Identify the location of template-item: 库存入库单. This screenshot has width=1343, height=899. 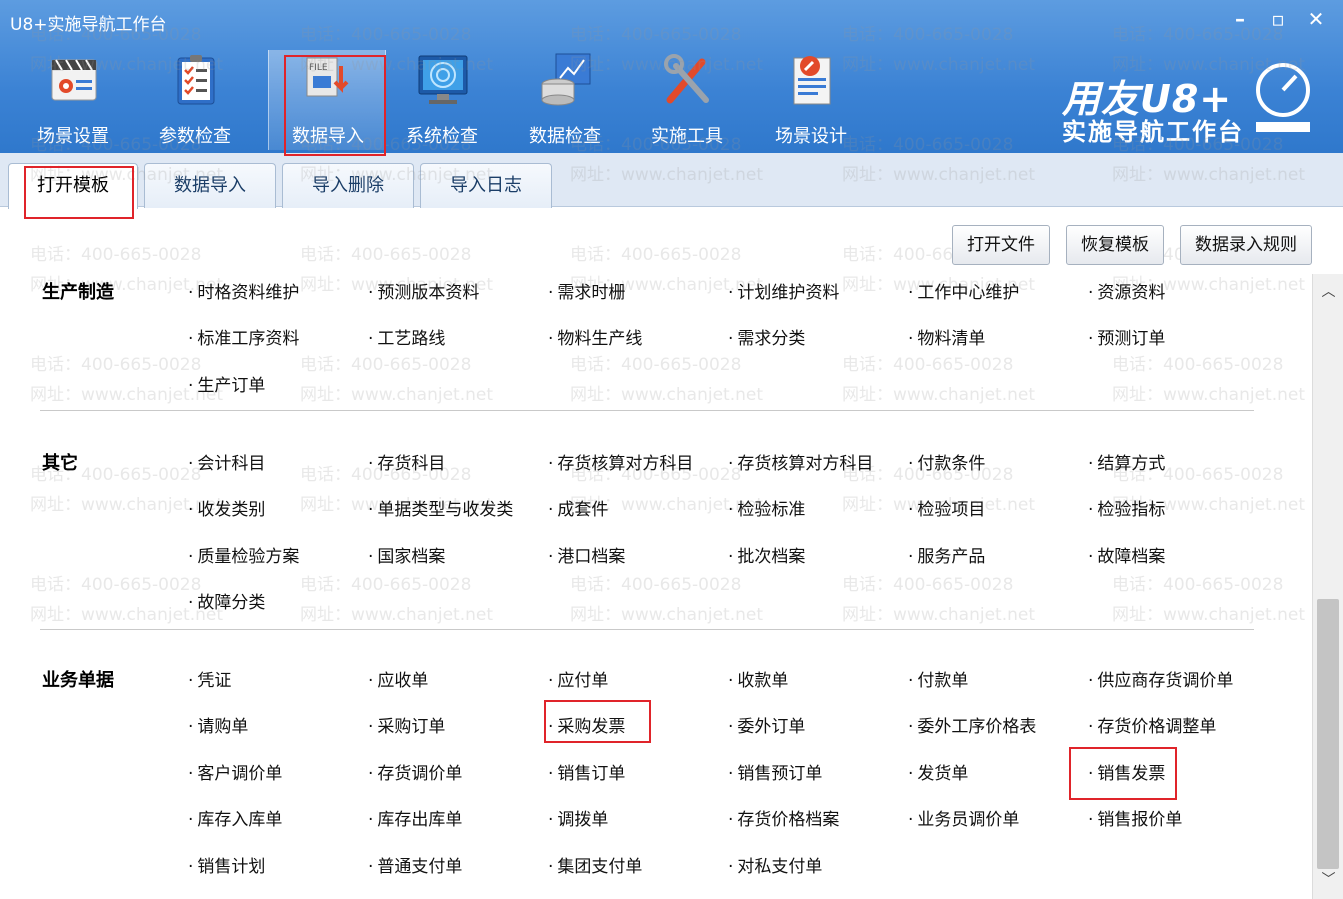
(235, 817).